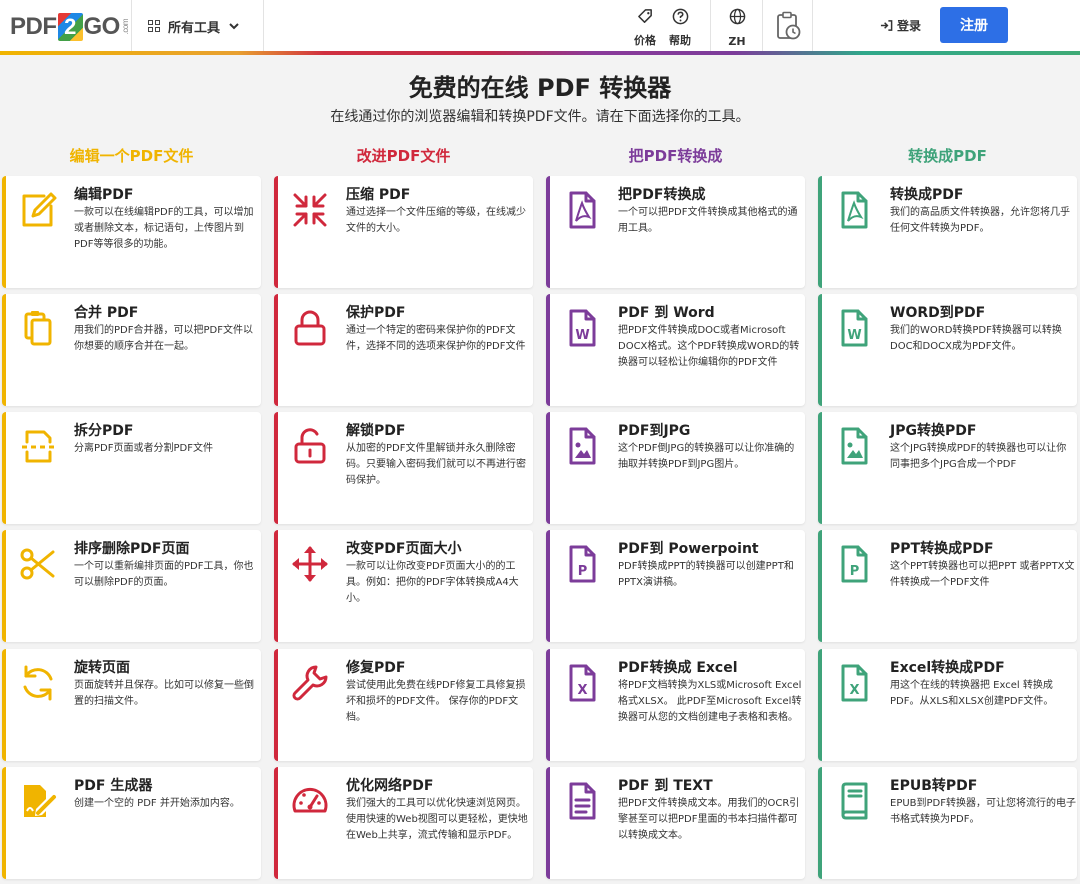 The height and width of the screenshot is (884, 1080). What do you see at coordinates (164, 574) in the screenshot?
I see `tool-card-description: 一个可以重新编排页面的PDF工具，你也可以删除PDF的页面。` at bounding box center [164, 574].